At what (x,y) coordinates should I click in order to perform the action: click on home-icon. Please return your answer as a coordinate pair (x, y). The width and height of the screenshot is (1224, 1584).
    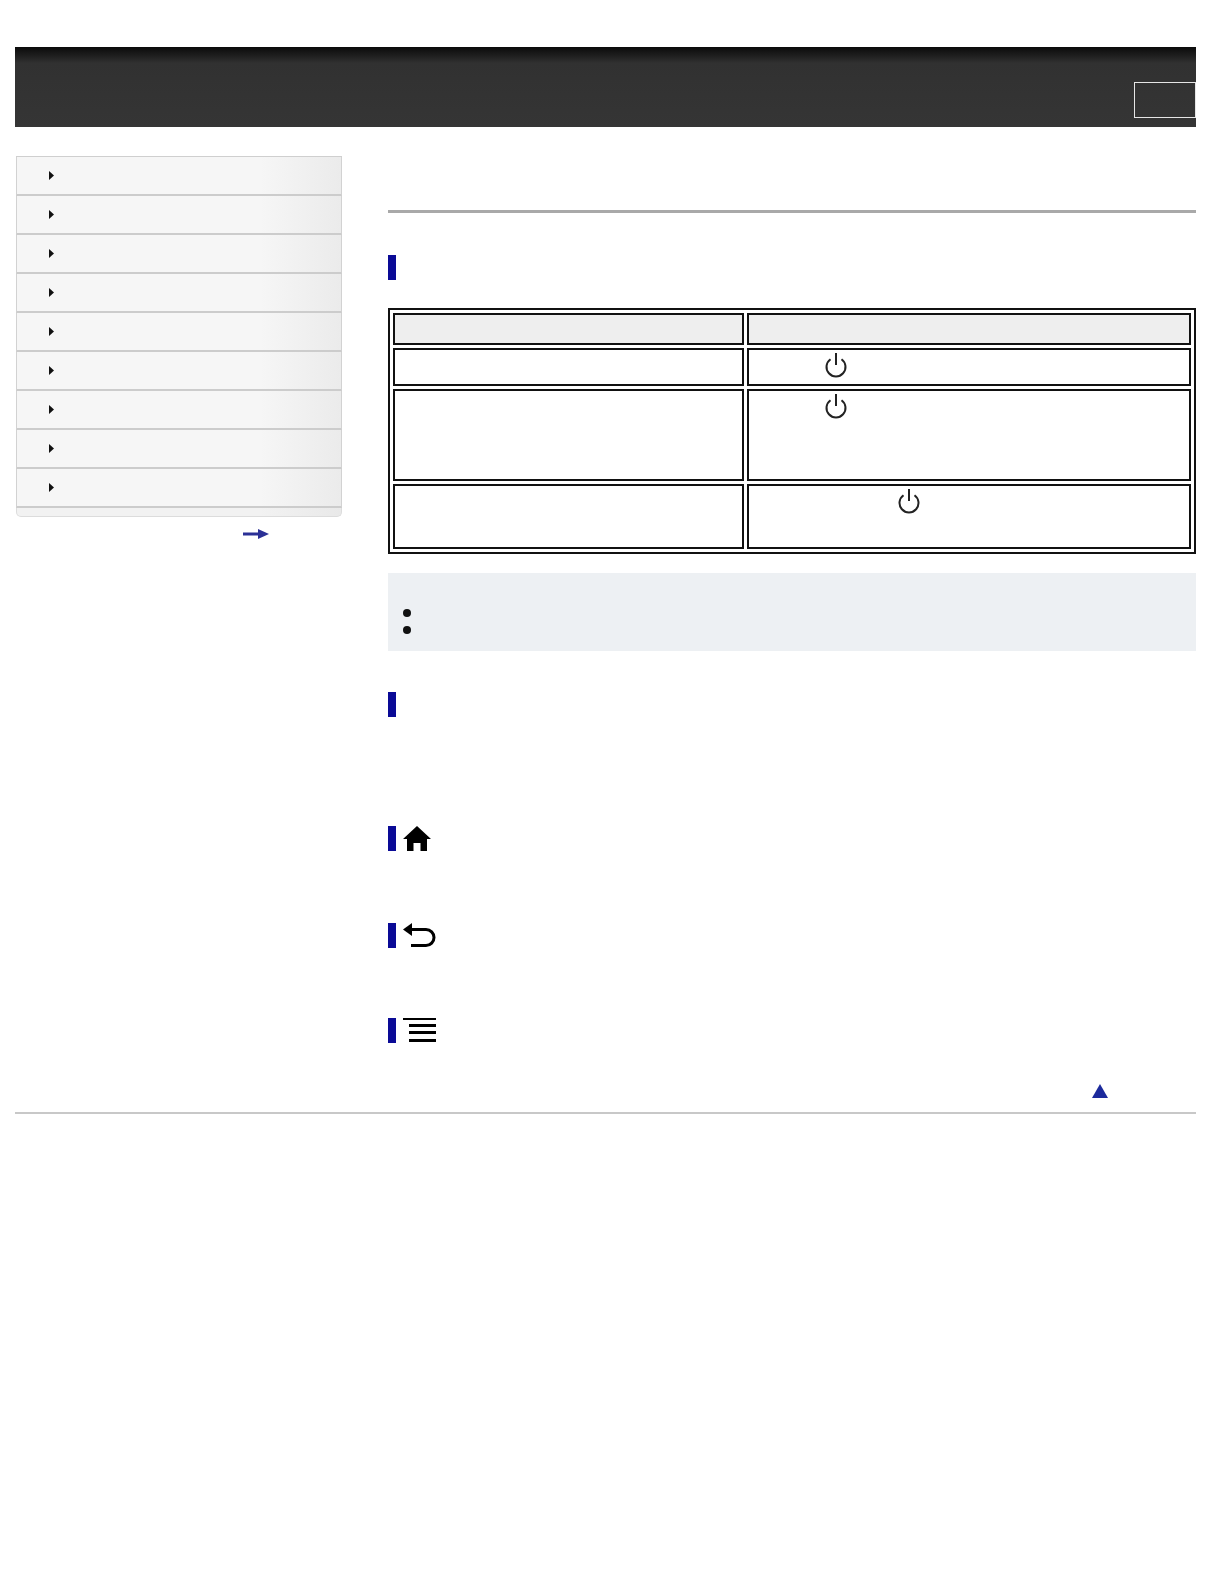
    Looking at the image, I should click on (417, 838).